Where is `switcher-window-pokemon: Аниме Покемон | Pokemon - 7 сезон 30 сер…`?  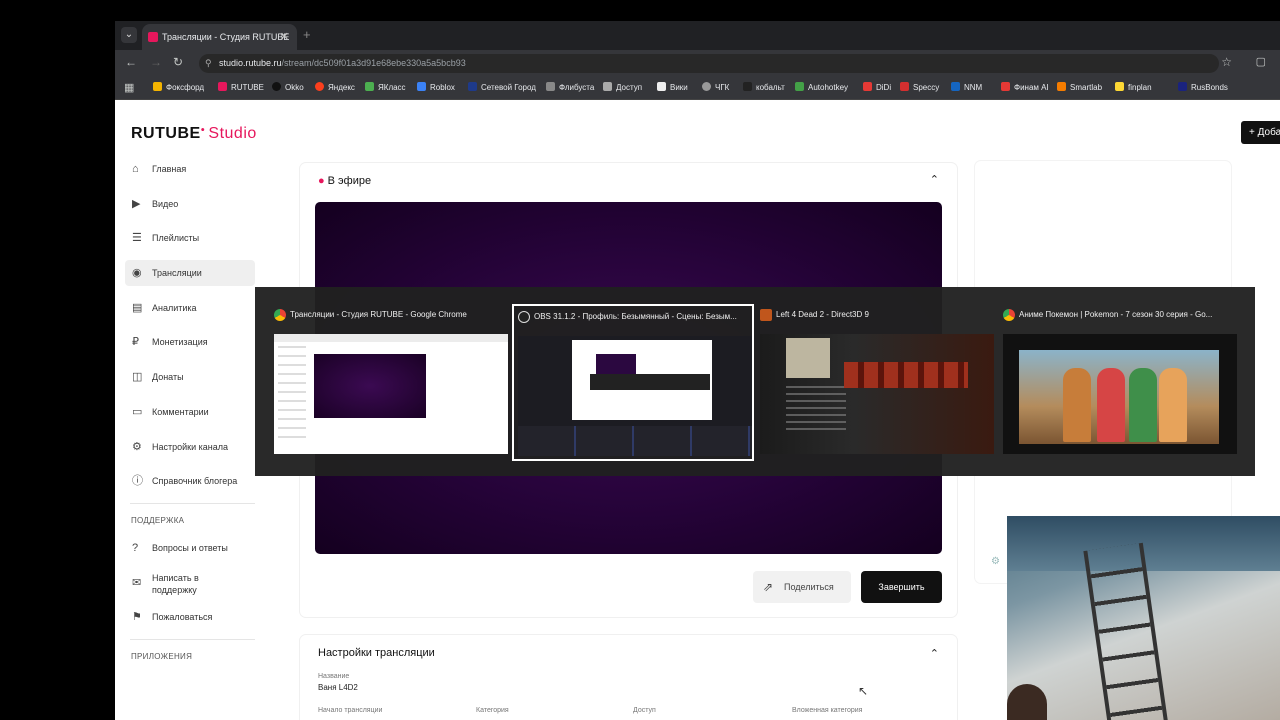
switcher-window-pokemon: Аниме Покемон | Pokemon - 7 сезон 30 сер… is located at coordinates (1120, 382).